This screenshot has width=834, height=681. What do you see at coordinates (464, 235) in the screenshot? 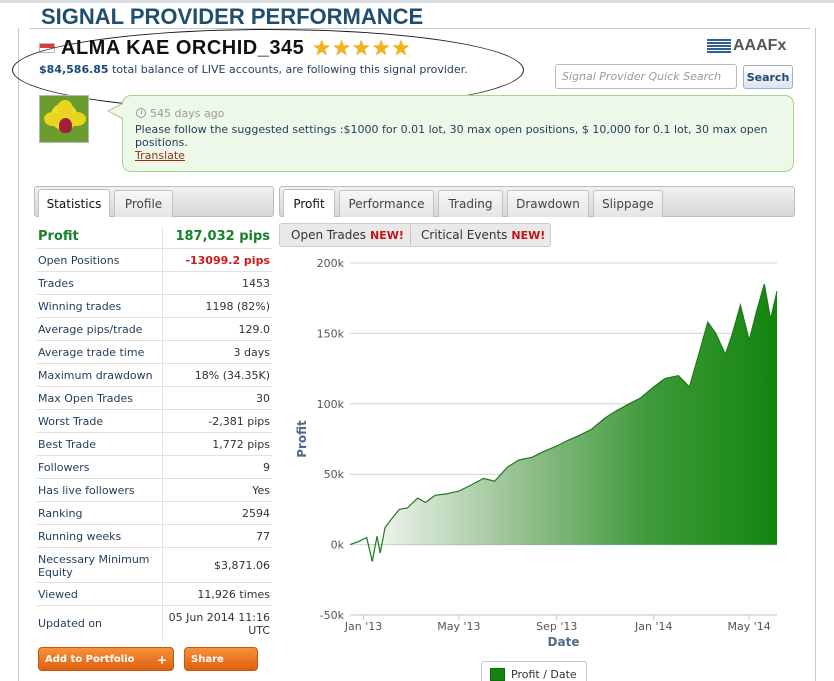
I see `subtab-critical-events-label: Critical Events` at bounding box center [464, 235].